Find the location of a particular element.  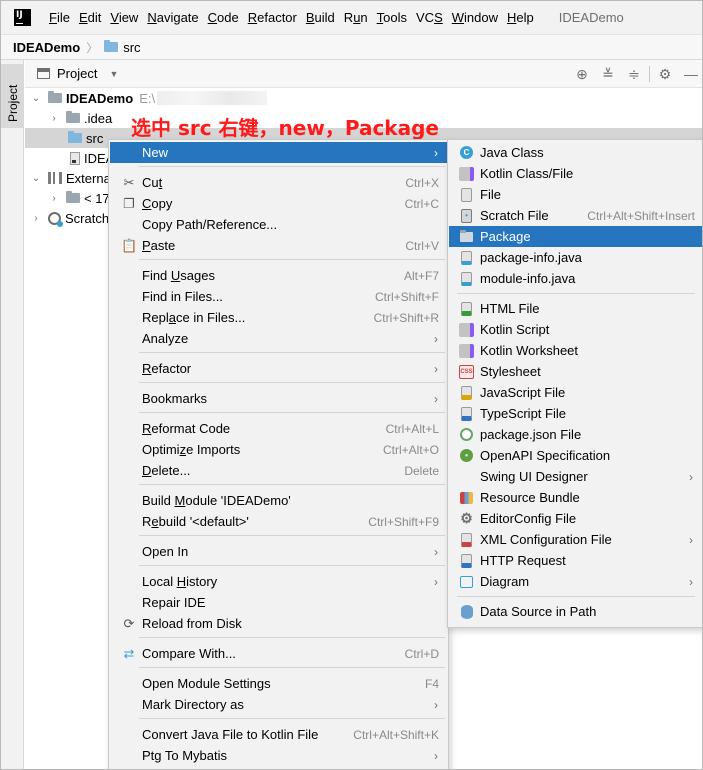

annotation-text: 选中 src 右键，new，Package is located at coordinates (285, 128).